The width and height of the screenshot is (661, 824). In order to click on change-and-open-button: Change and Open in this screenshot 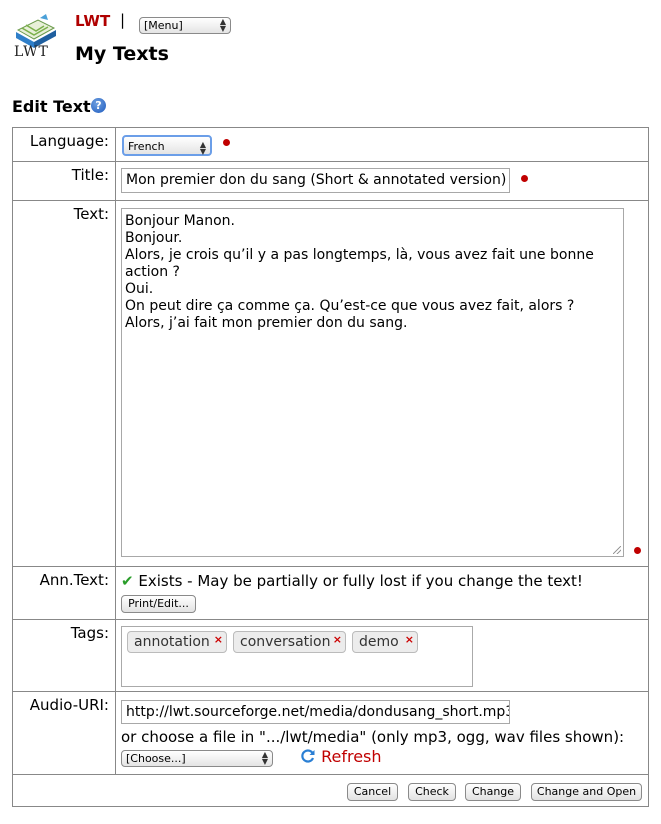, I will do `click(586, 792)`.